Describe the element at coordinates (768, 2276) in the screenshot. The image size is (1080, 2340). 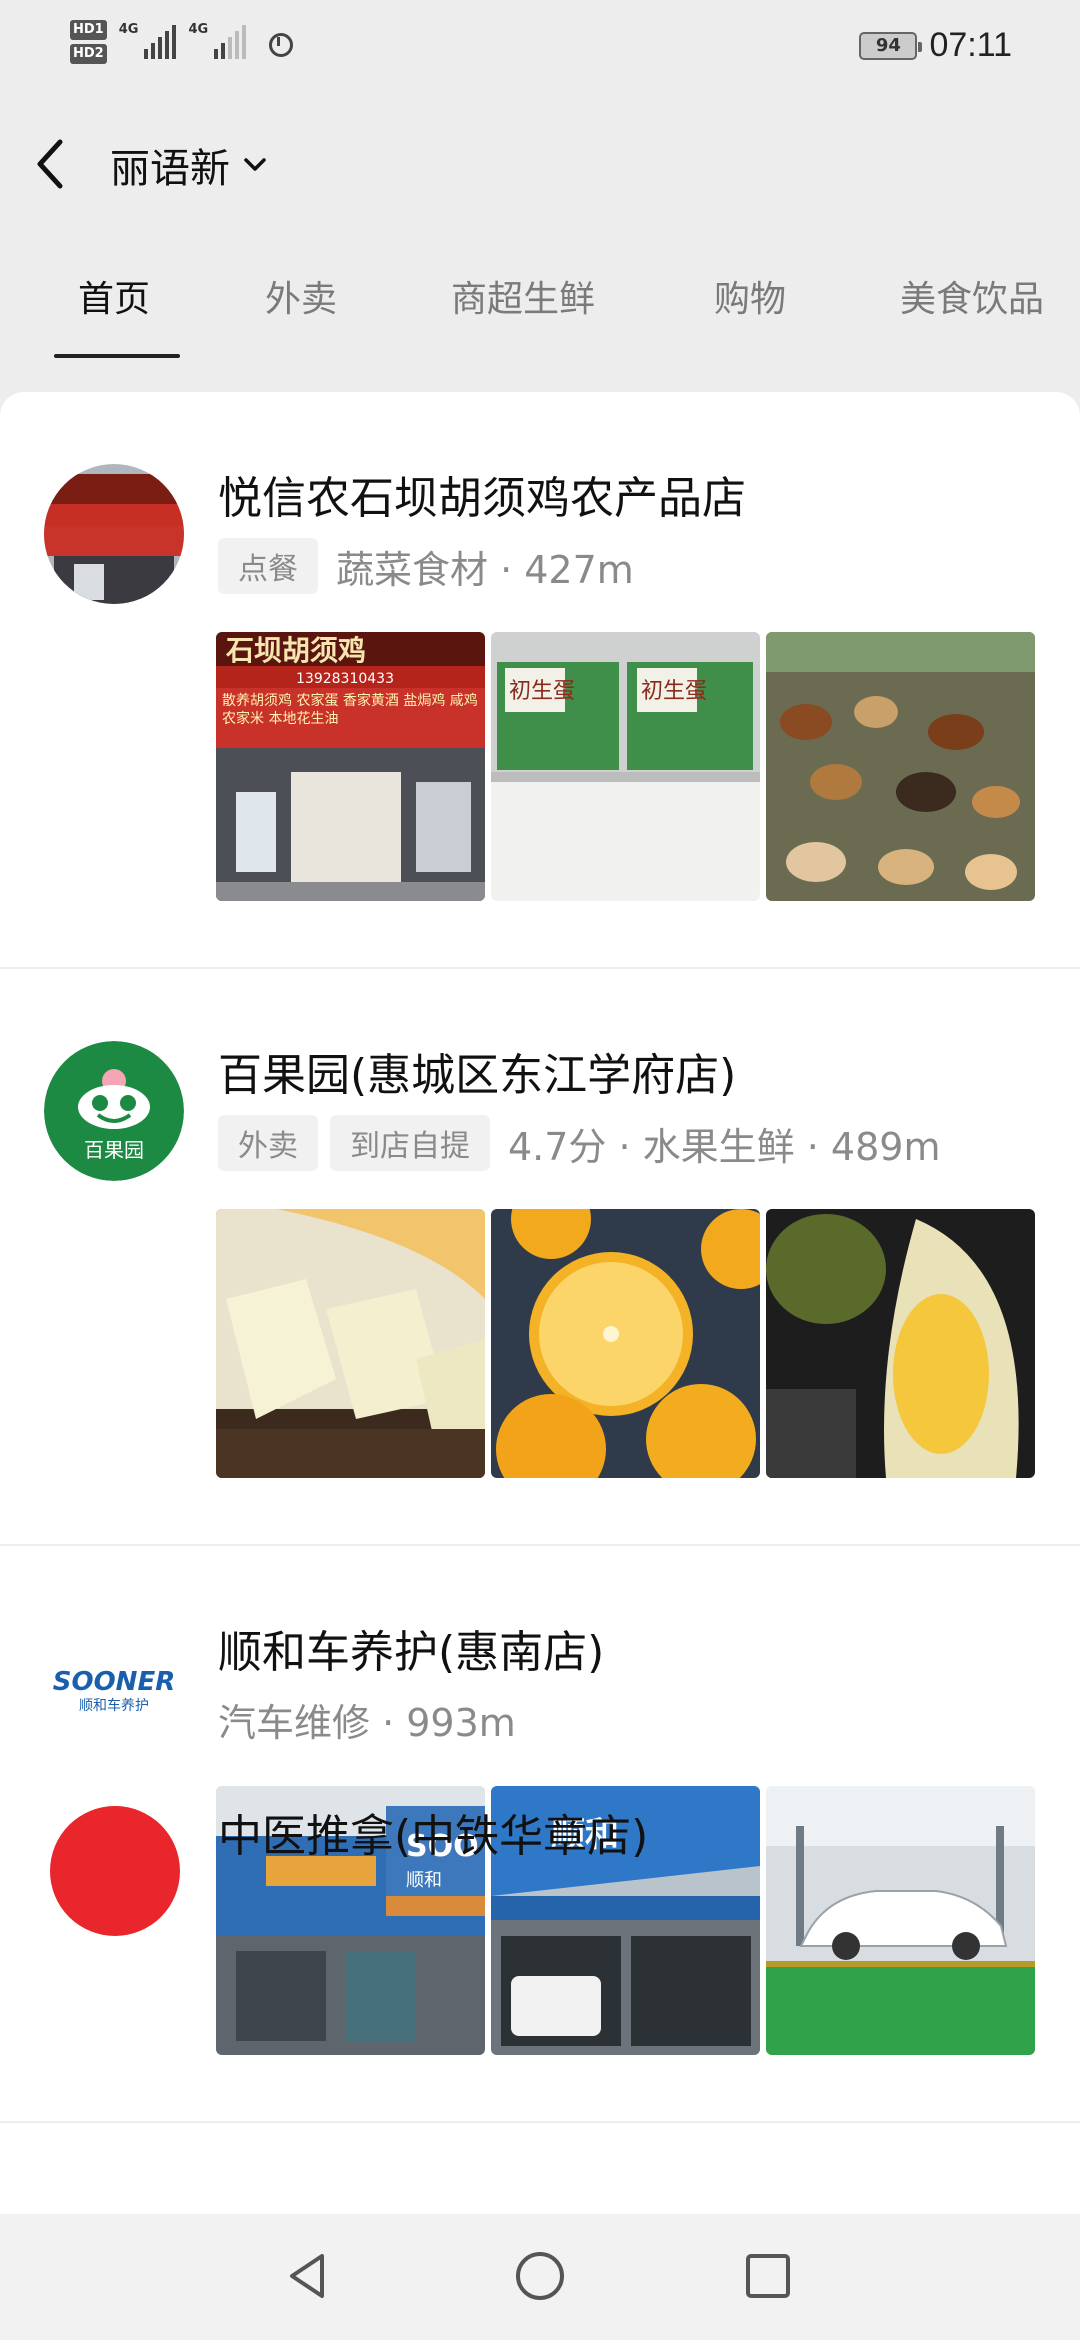
I see `nav-recents-icon` at that location.